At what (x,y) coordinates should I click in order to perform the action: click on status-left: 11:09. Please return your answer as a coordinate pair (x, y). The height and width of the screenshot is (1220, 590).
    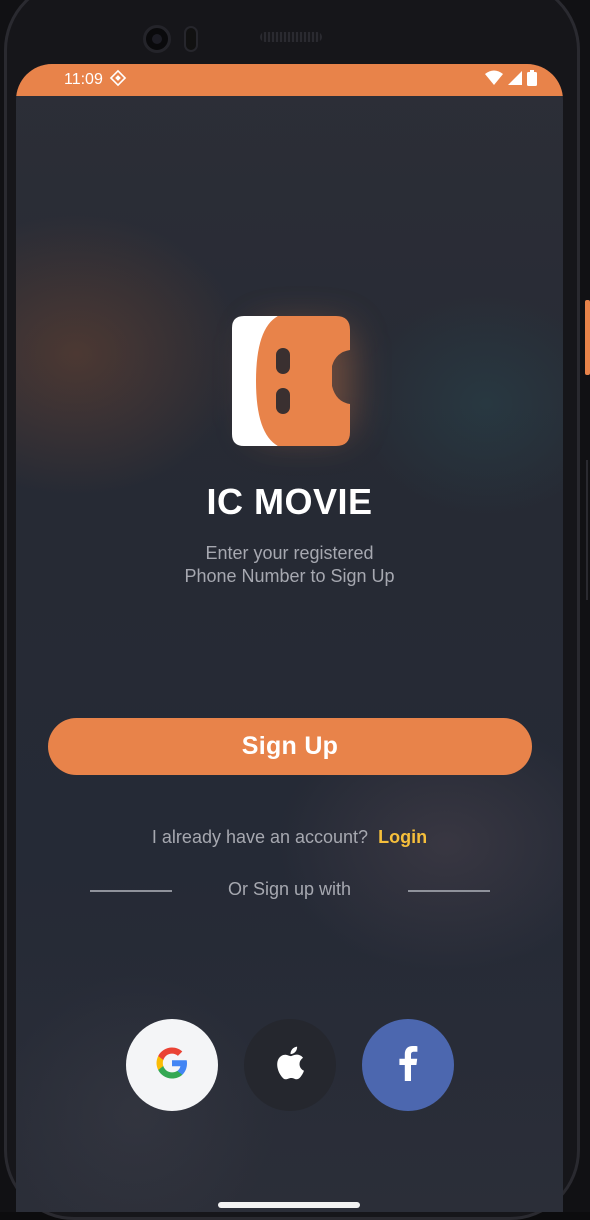
    Looking at the image, I should click on (95, 80).